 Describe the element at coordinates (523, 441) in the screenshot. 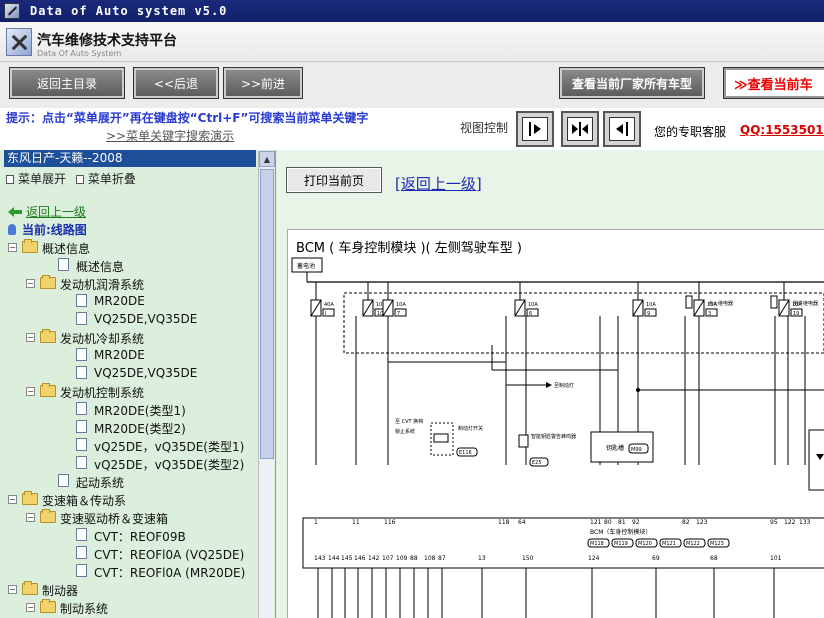

I see `buzzer` at that location.